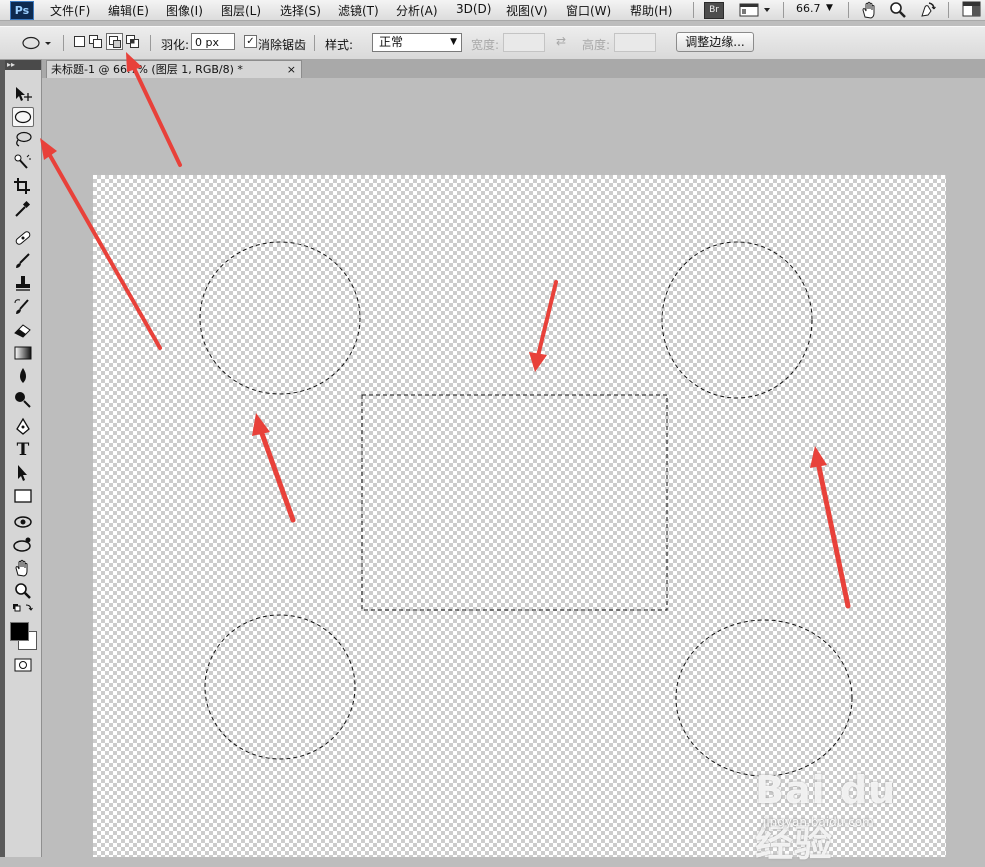 Image resolution: width=985 pixels, height=867 pixels. I want to click on ellipse-preset-icon, so click(36, 43).